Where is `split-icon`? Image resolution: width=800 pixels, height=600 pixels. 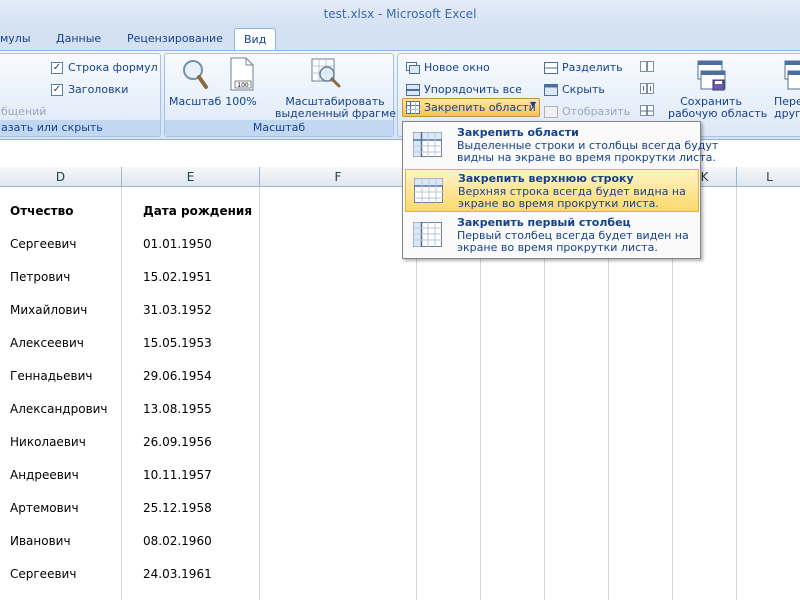 split-icon is located at coordinates (551, 68).